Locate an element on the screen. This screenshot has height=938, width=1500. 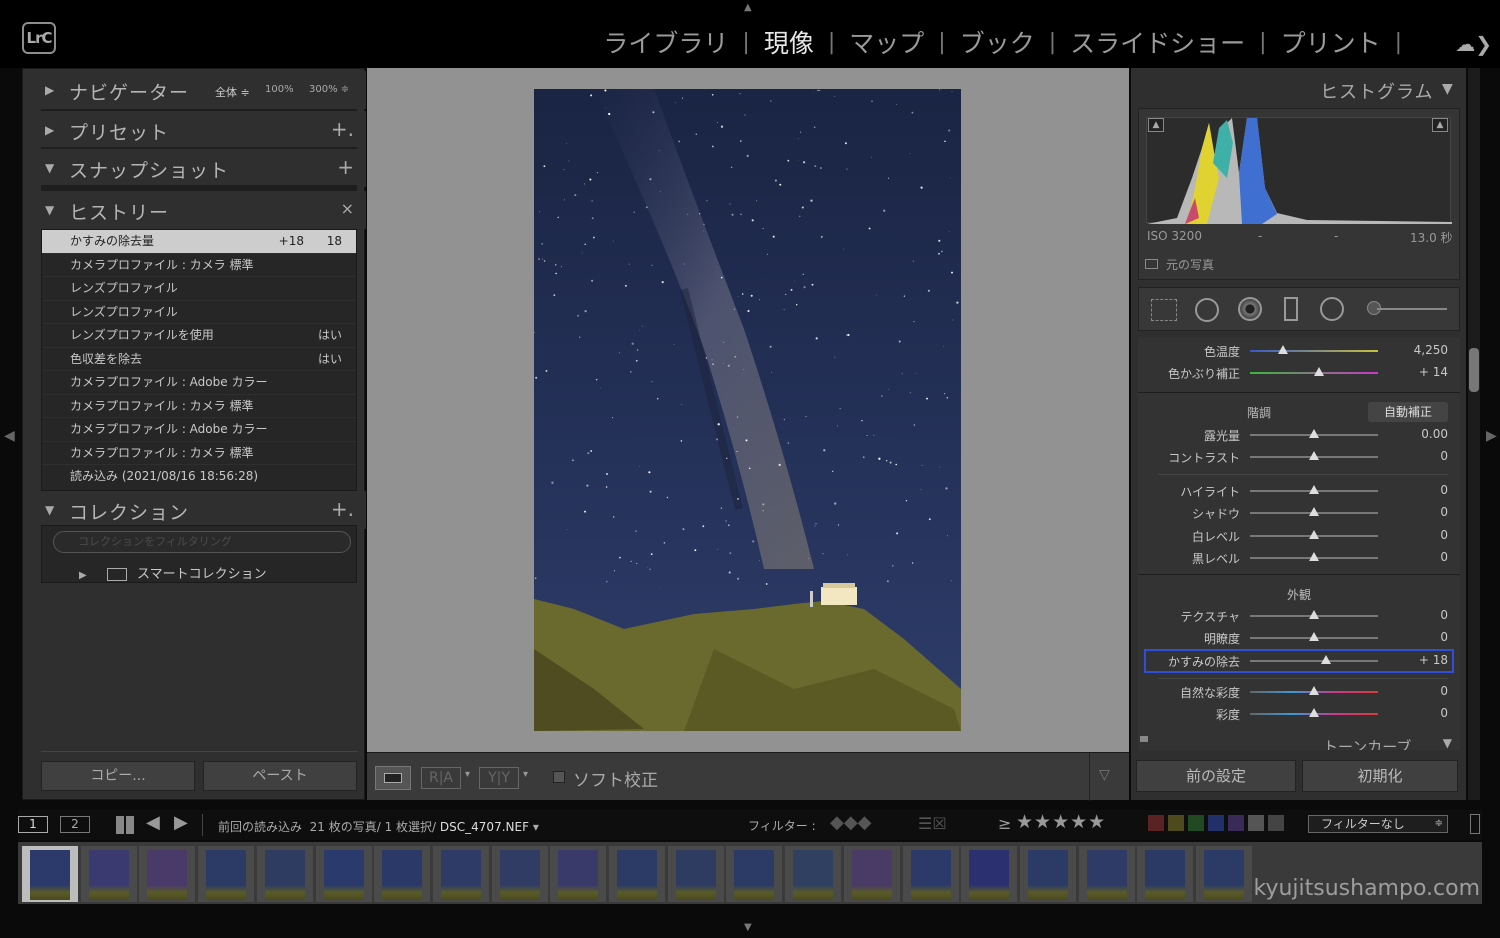
crop-tool-icon is located at coordinates (1164, 310).